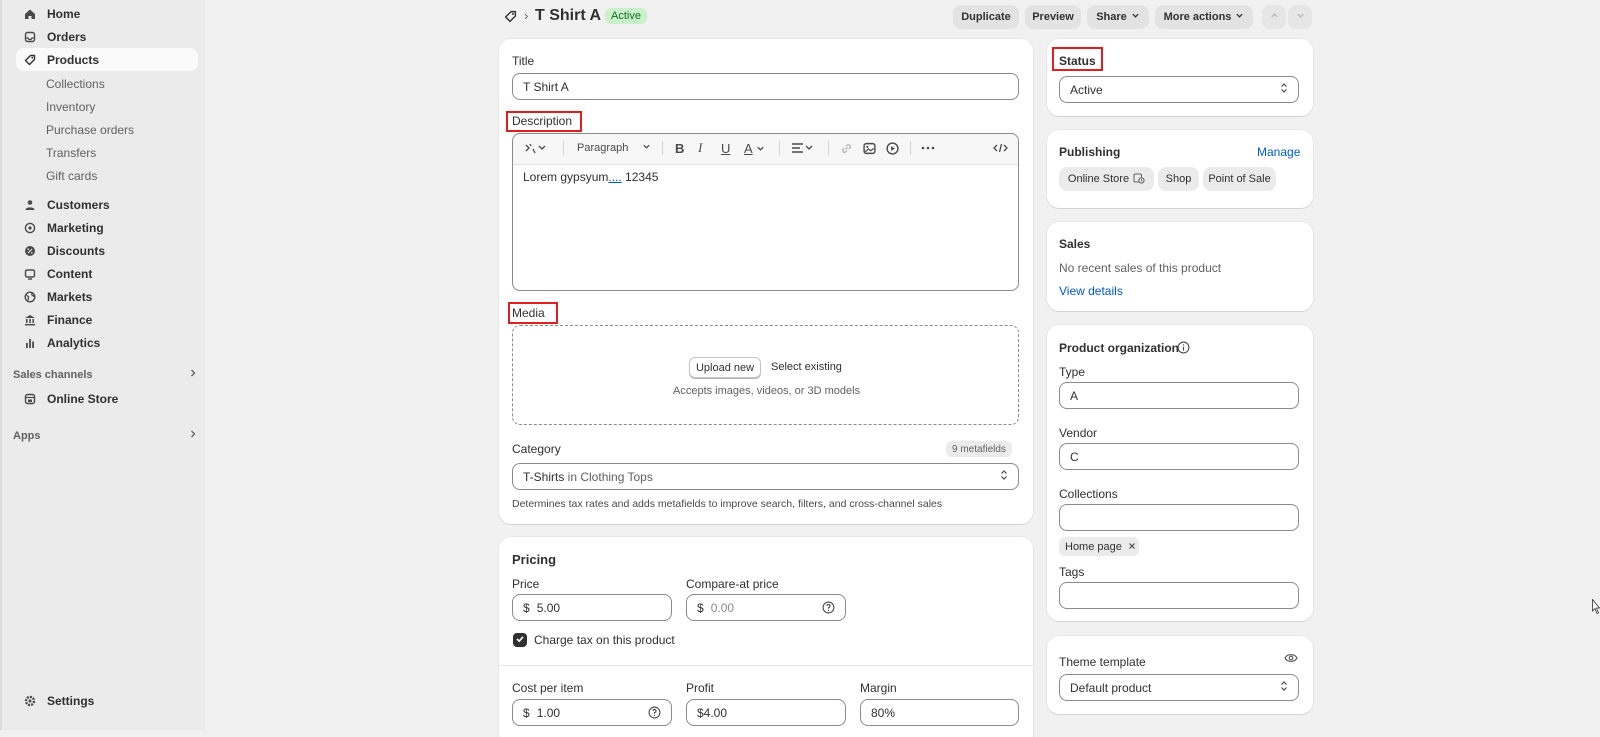  What do you see at coordinates (1099, 546) in the screenshot?
I see `collection-tag: Home page` at bounding box center [1099, 546].